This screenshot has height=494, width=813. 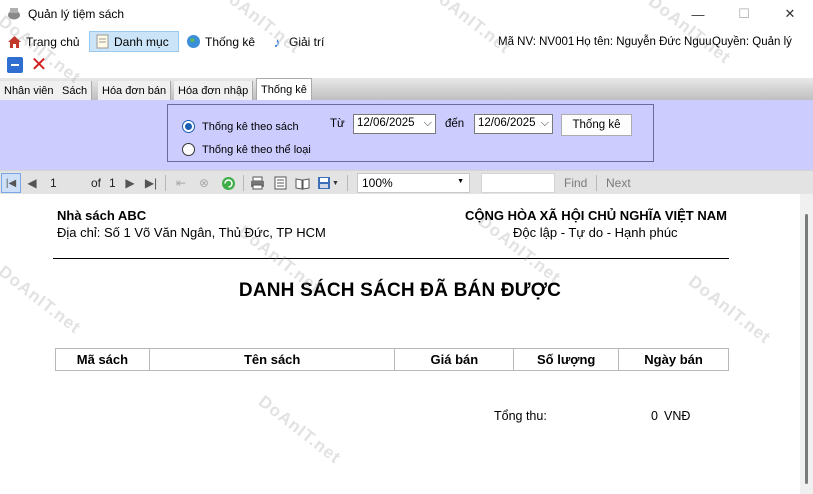 I want to click on window-minimize-button: —, so click(x=698, y=14).